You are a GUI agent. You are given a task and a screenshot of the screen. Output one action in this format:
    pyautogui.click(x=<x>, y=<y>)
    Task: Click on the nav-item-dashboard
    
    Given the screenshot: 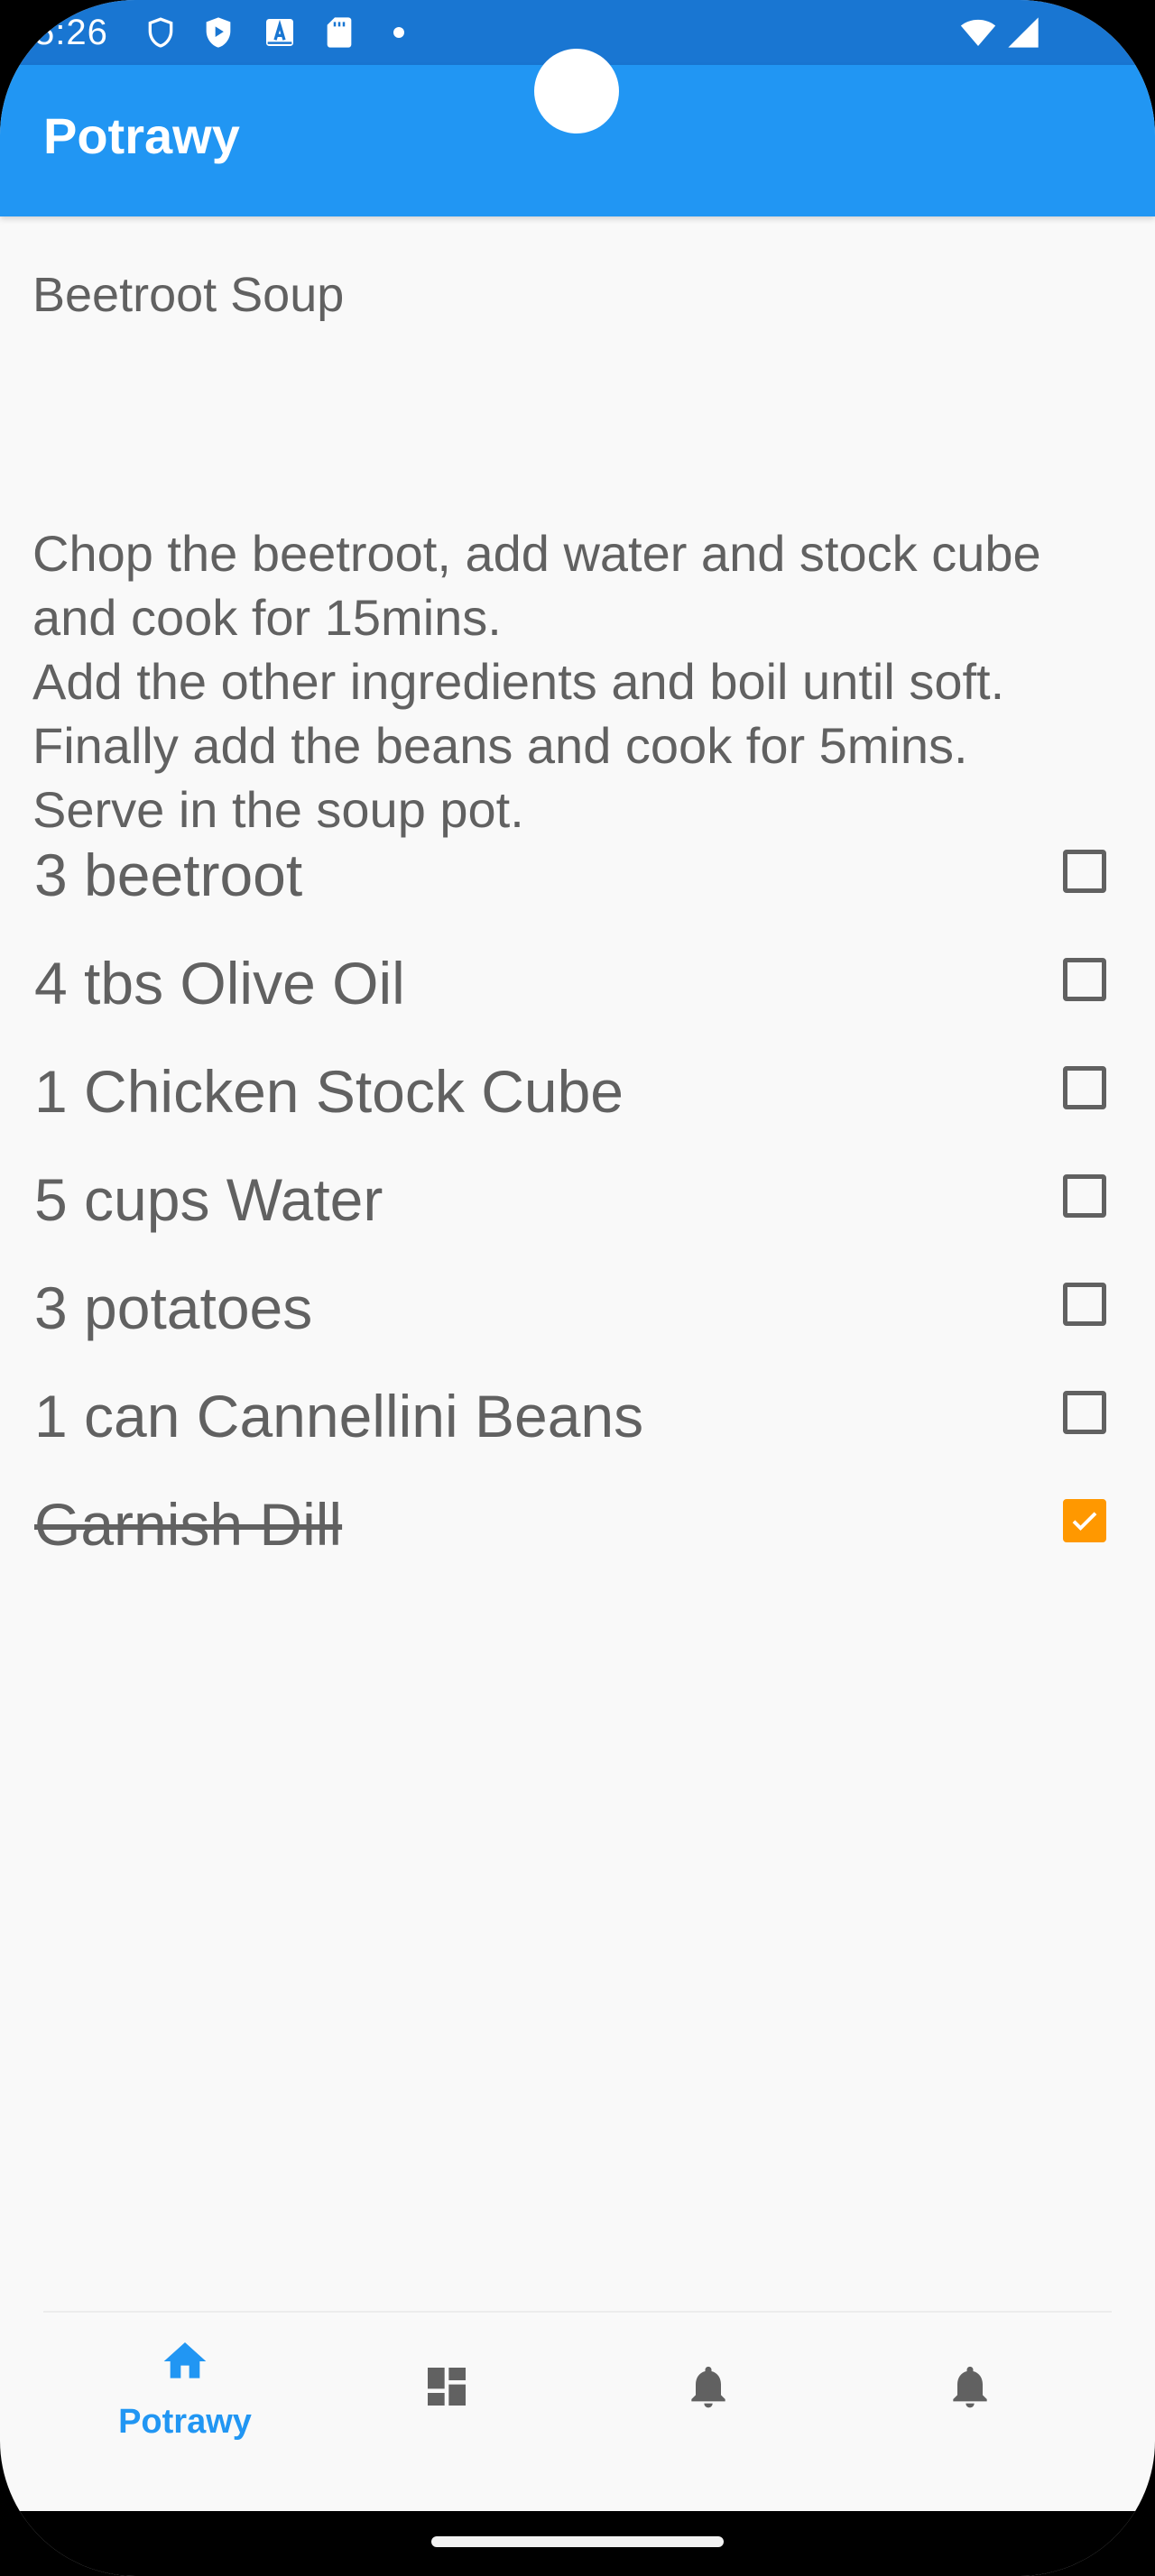 What is the action you would take?
    pyautogui.click(x=447, y=2412)
    